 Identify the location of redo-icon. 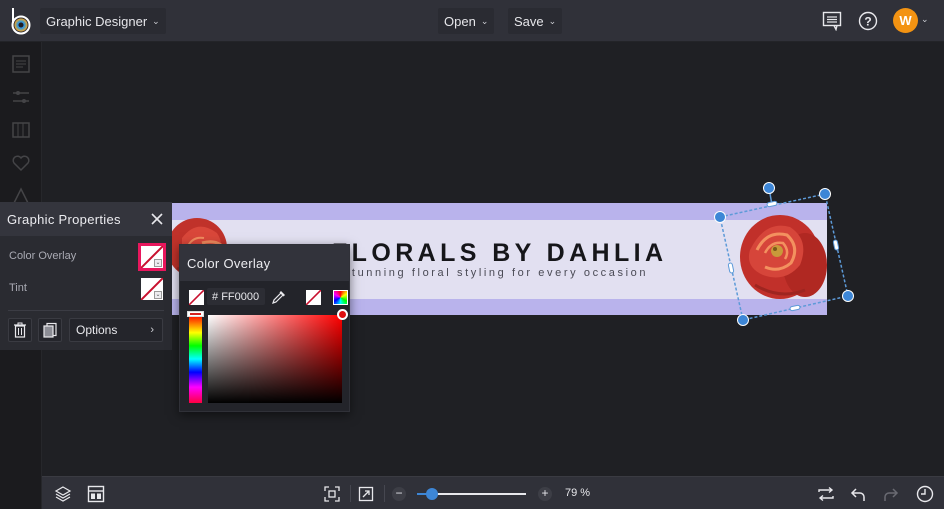
(891, 494).